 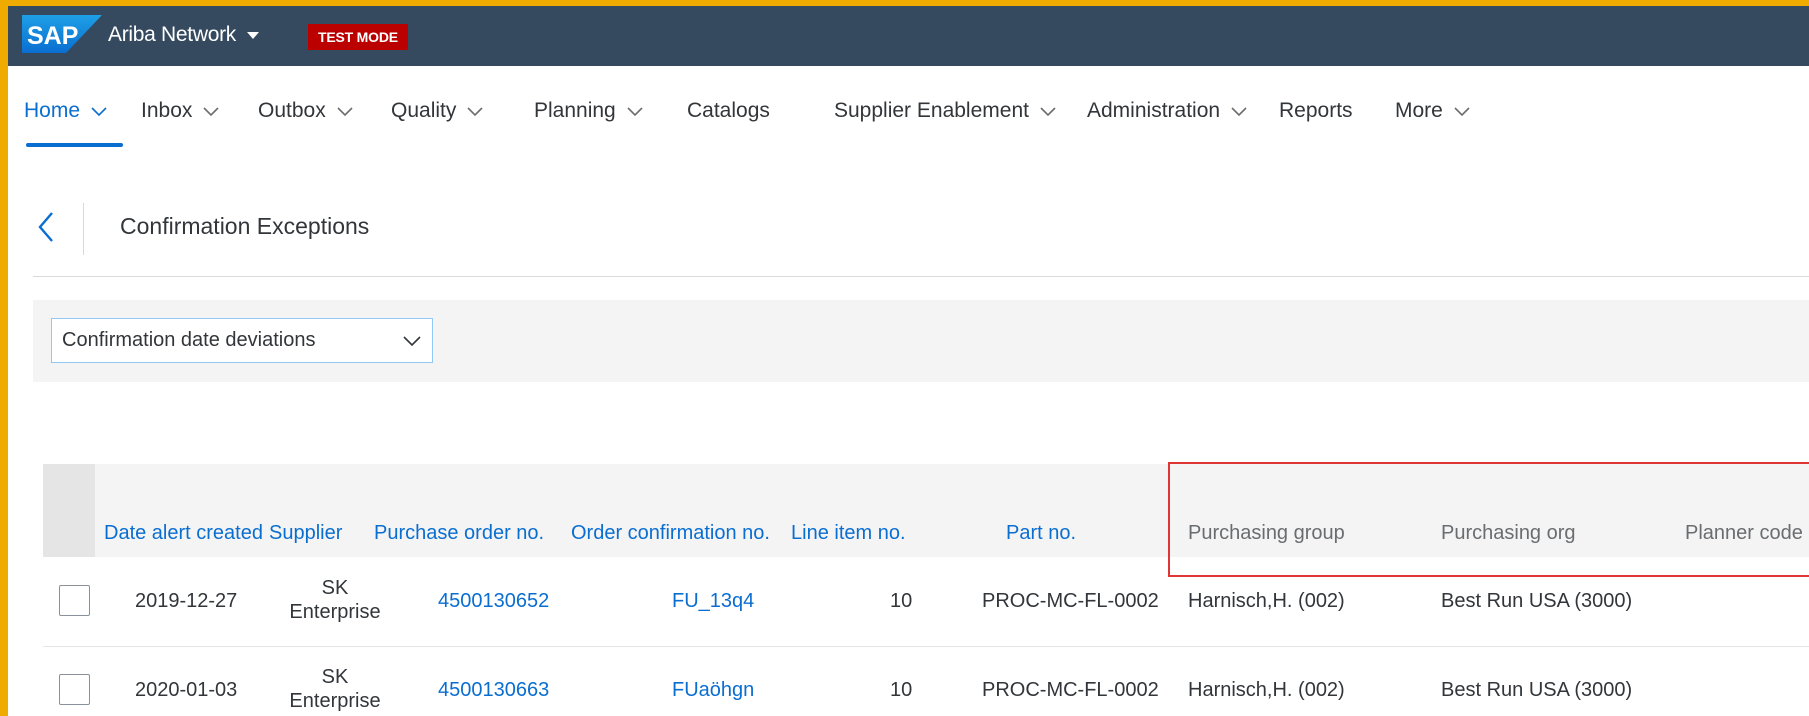 What do you see at coordinates (713, 690) in the screenshot?
I see `cell-order-confirmation-link: FUaöhgn` at bounding box center [713, 690].